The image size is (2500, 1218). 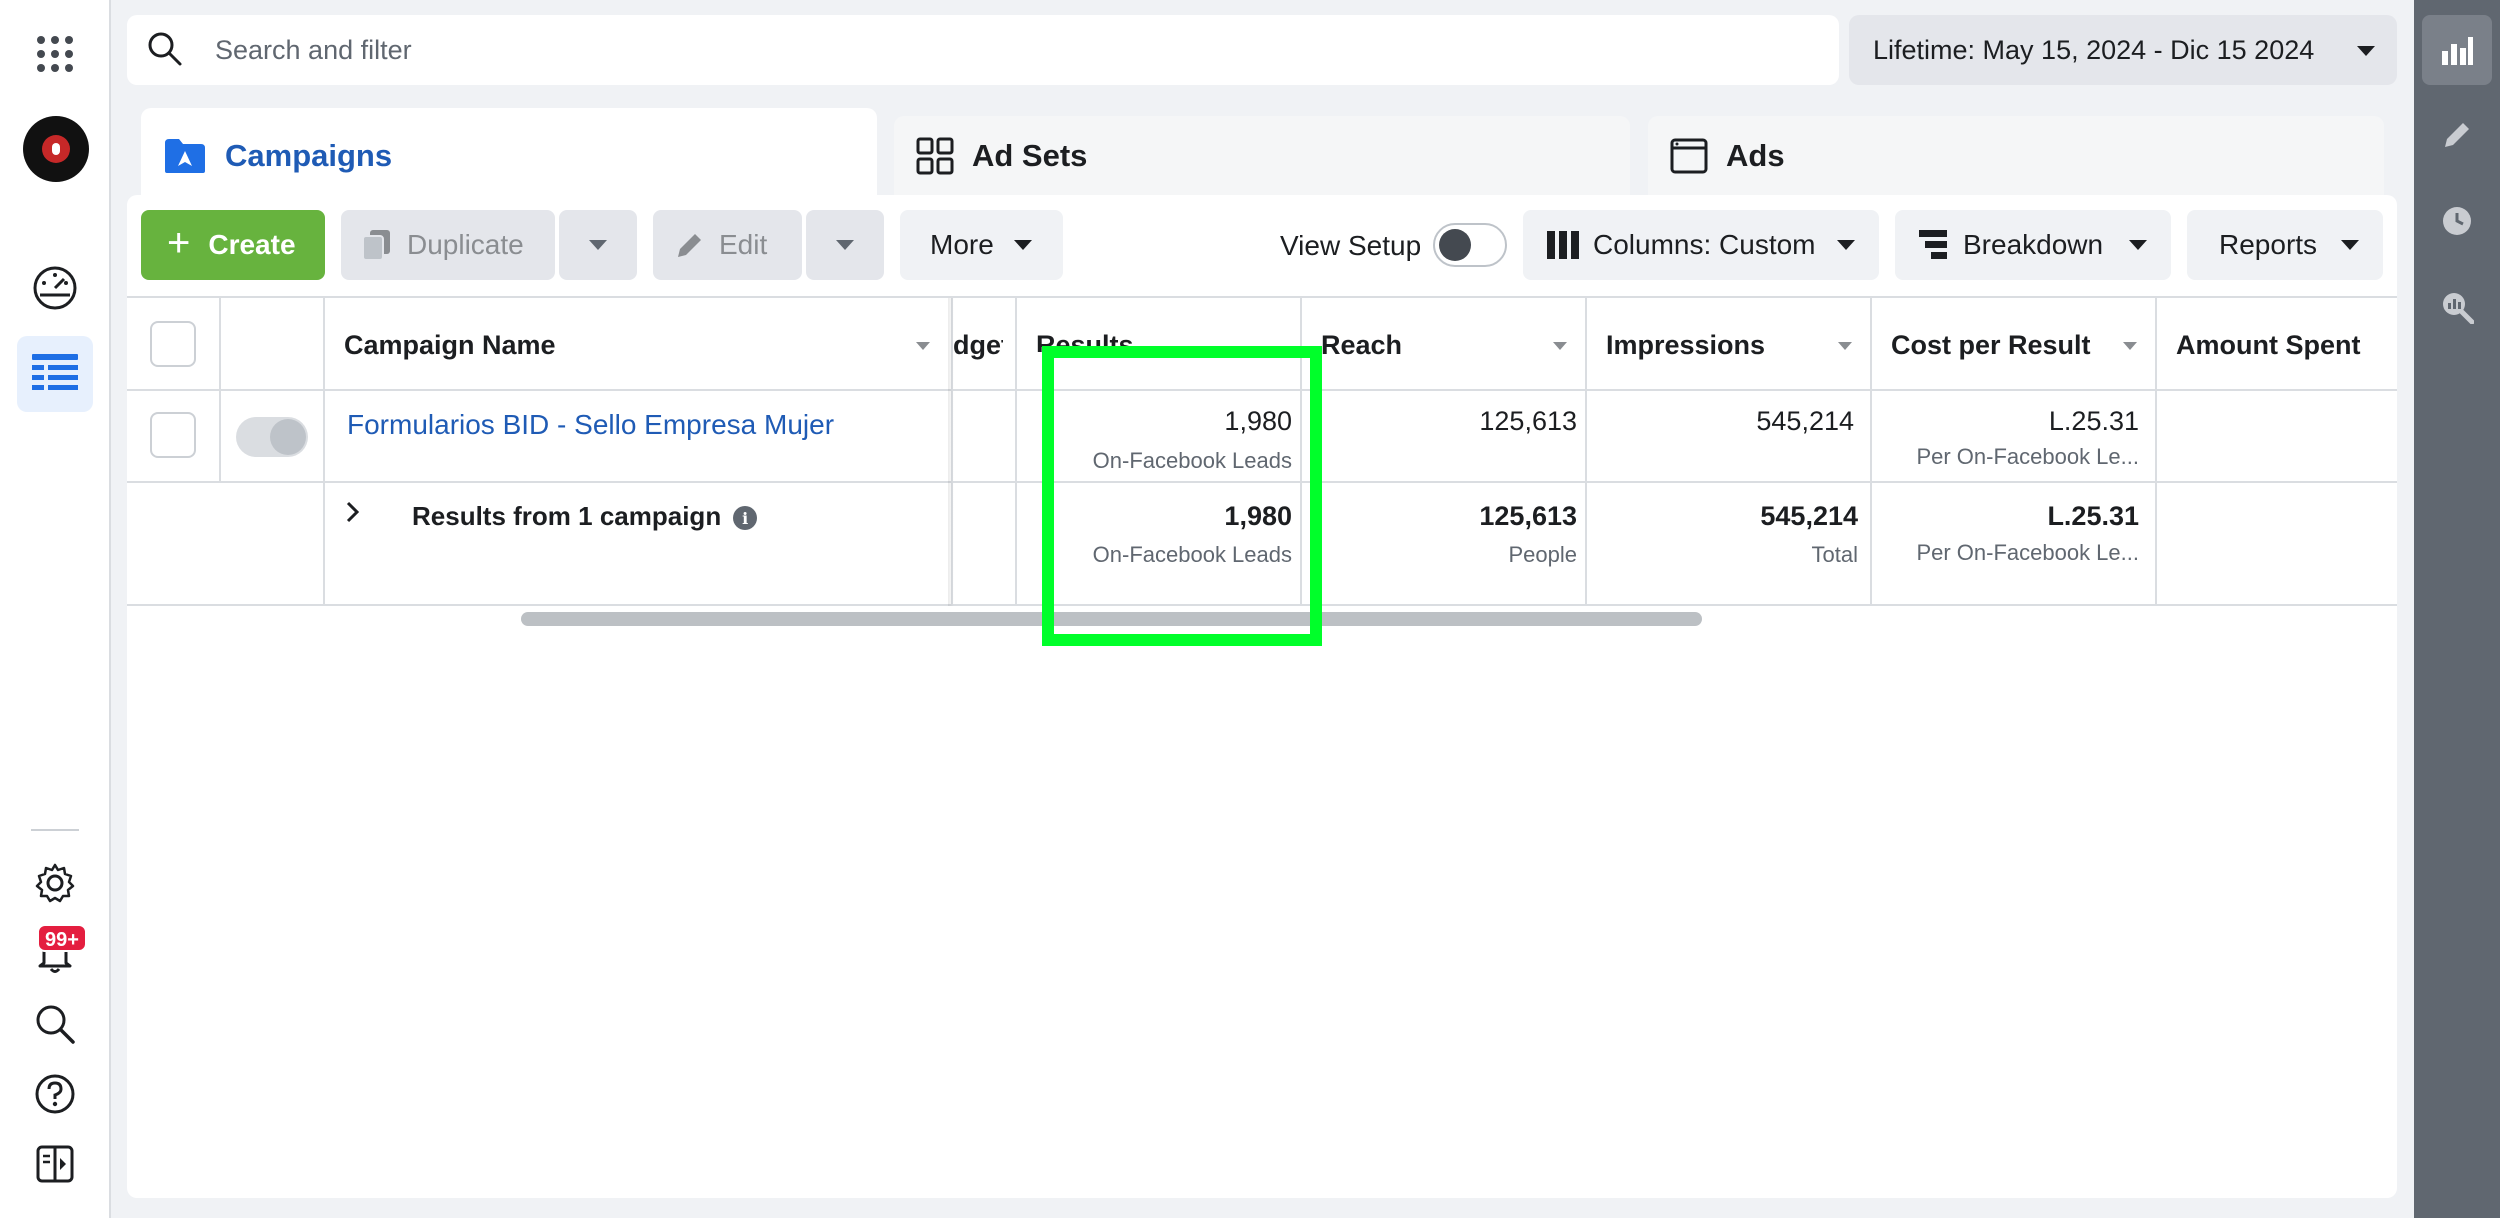 I want to click on reports-dropdown: Reports, so click(x=2285, y=245).